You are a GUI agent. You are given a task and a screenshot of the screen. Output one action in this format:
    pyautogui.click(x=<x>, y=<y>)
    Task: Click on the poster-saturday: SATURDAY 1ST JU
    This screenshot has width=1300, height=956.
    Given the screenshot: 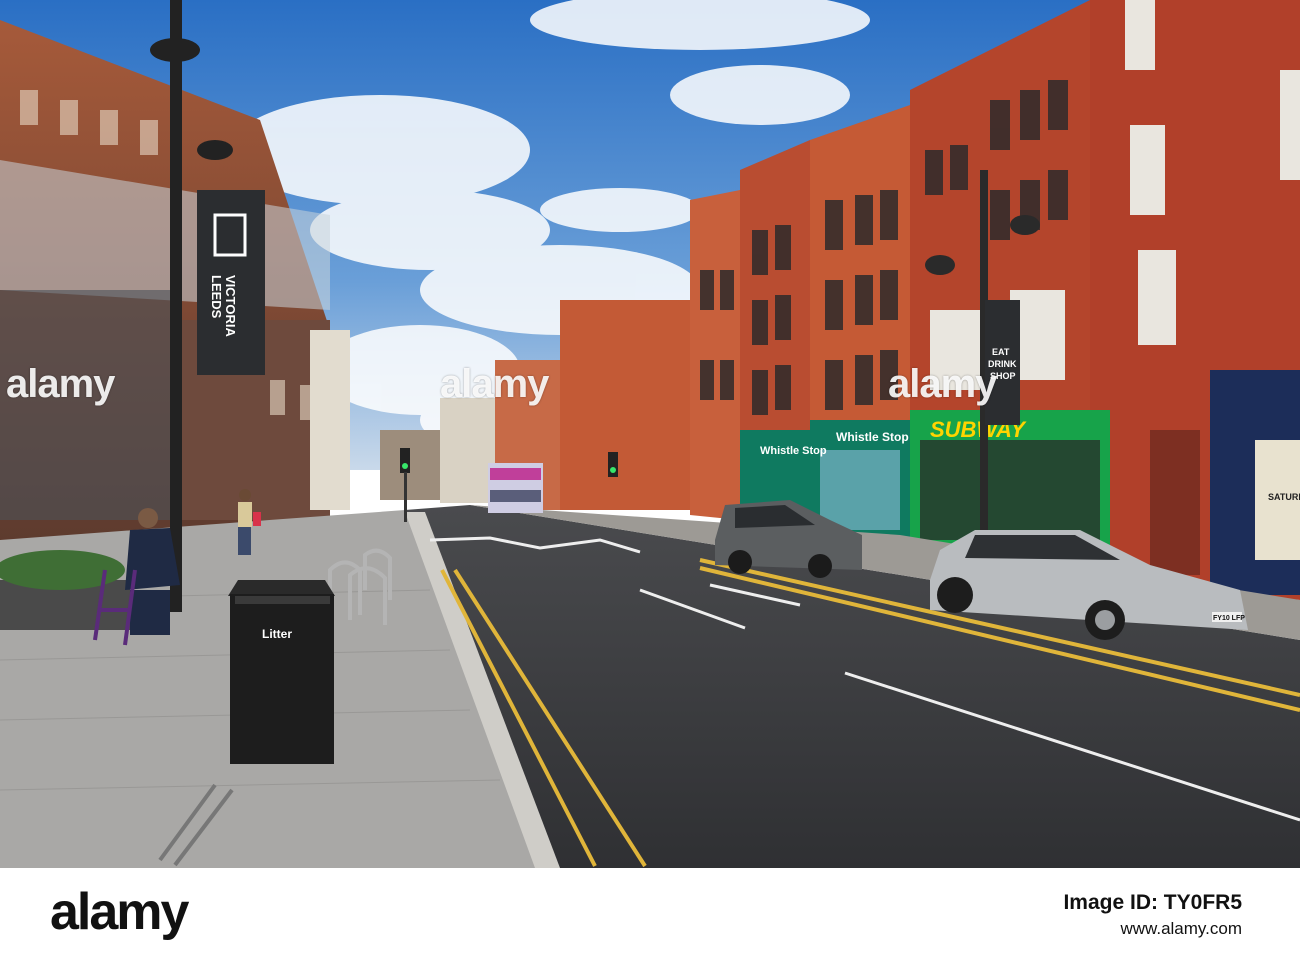 What is the action you would take?
    pyautogui.click(x=1284, y=497)
    